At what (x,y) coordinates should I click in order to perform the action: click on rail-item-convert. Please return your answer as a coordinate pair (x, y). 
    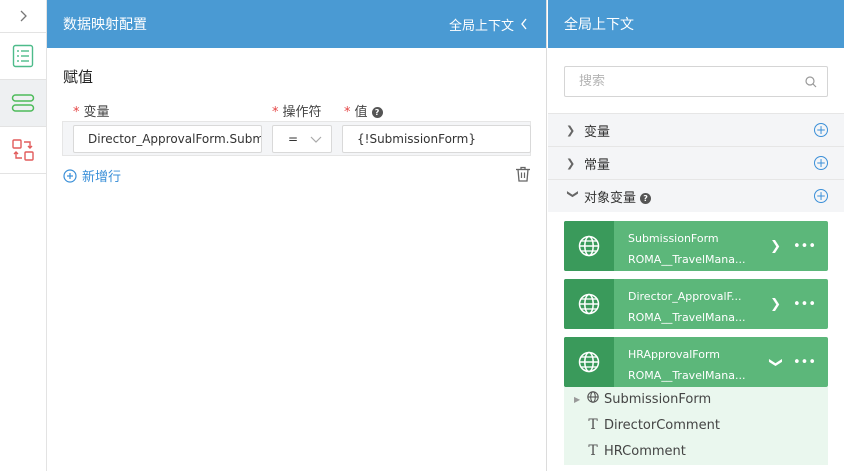
    Looking at the image, I should click on (23, 150).